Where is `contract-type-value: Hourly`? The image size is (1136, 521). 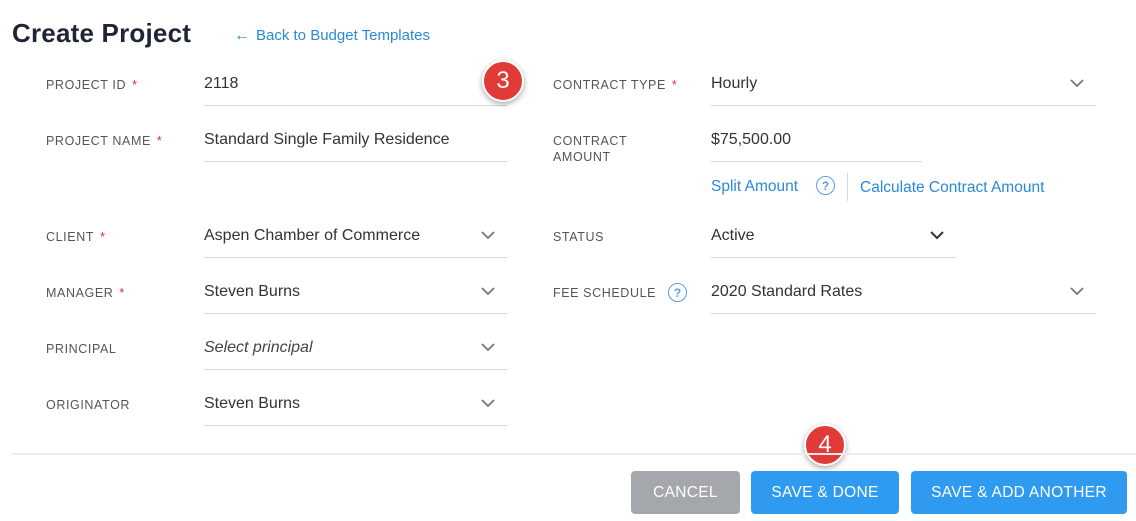 contract-type-value: Hourly is located at coordinates (734, 83).